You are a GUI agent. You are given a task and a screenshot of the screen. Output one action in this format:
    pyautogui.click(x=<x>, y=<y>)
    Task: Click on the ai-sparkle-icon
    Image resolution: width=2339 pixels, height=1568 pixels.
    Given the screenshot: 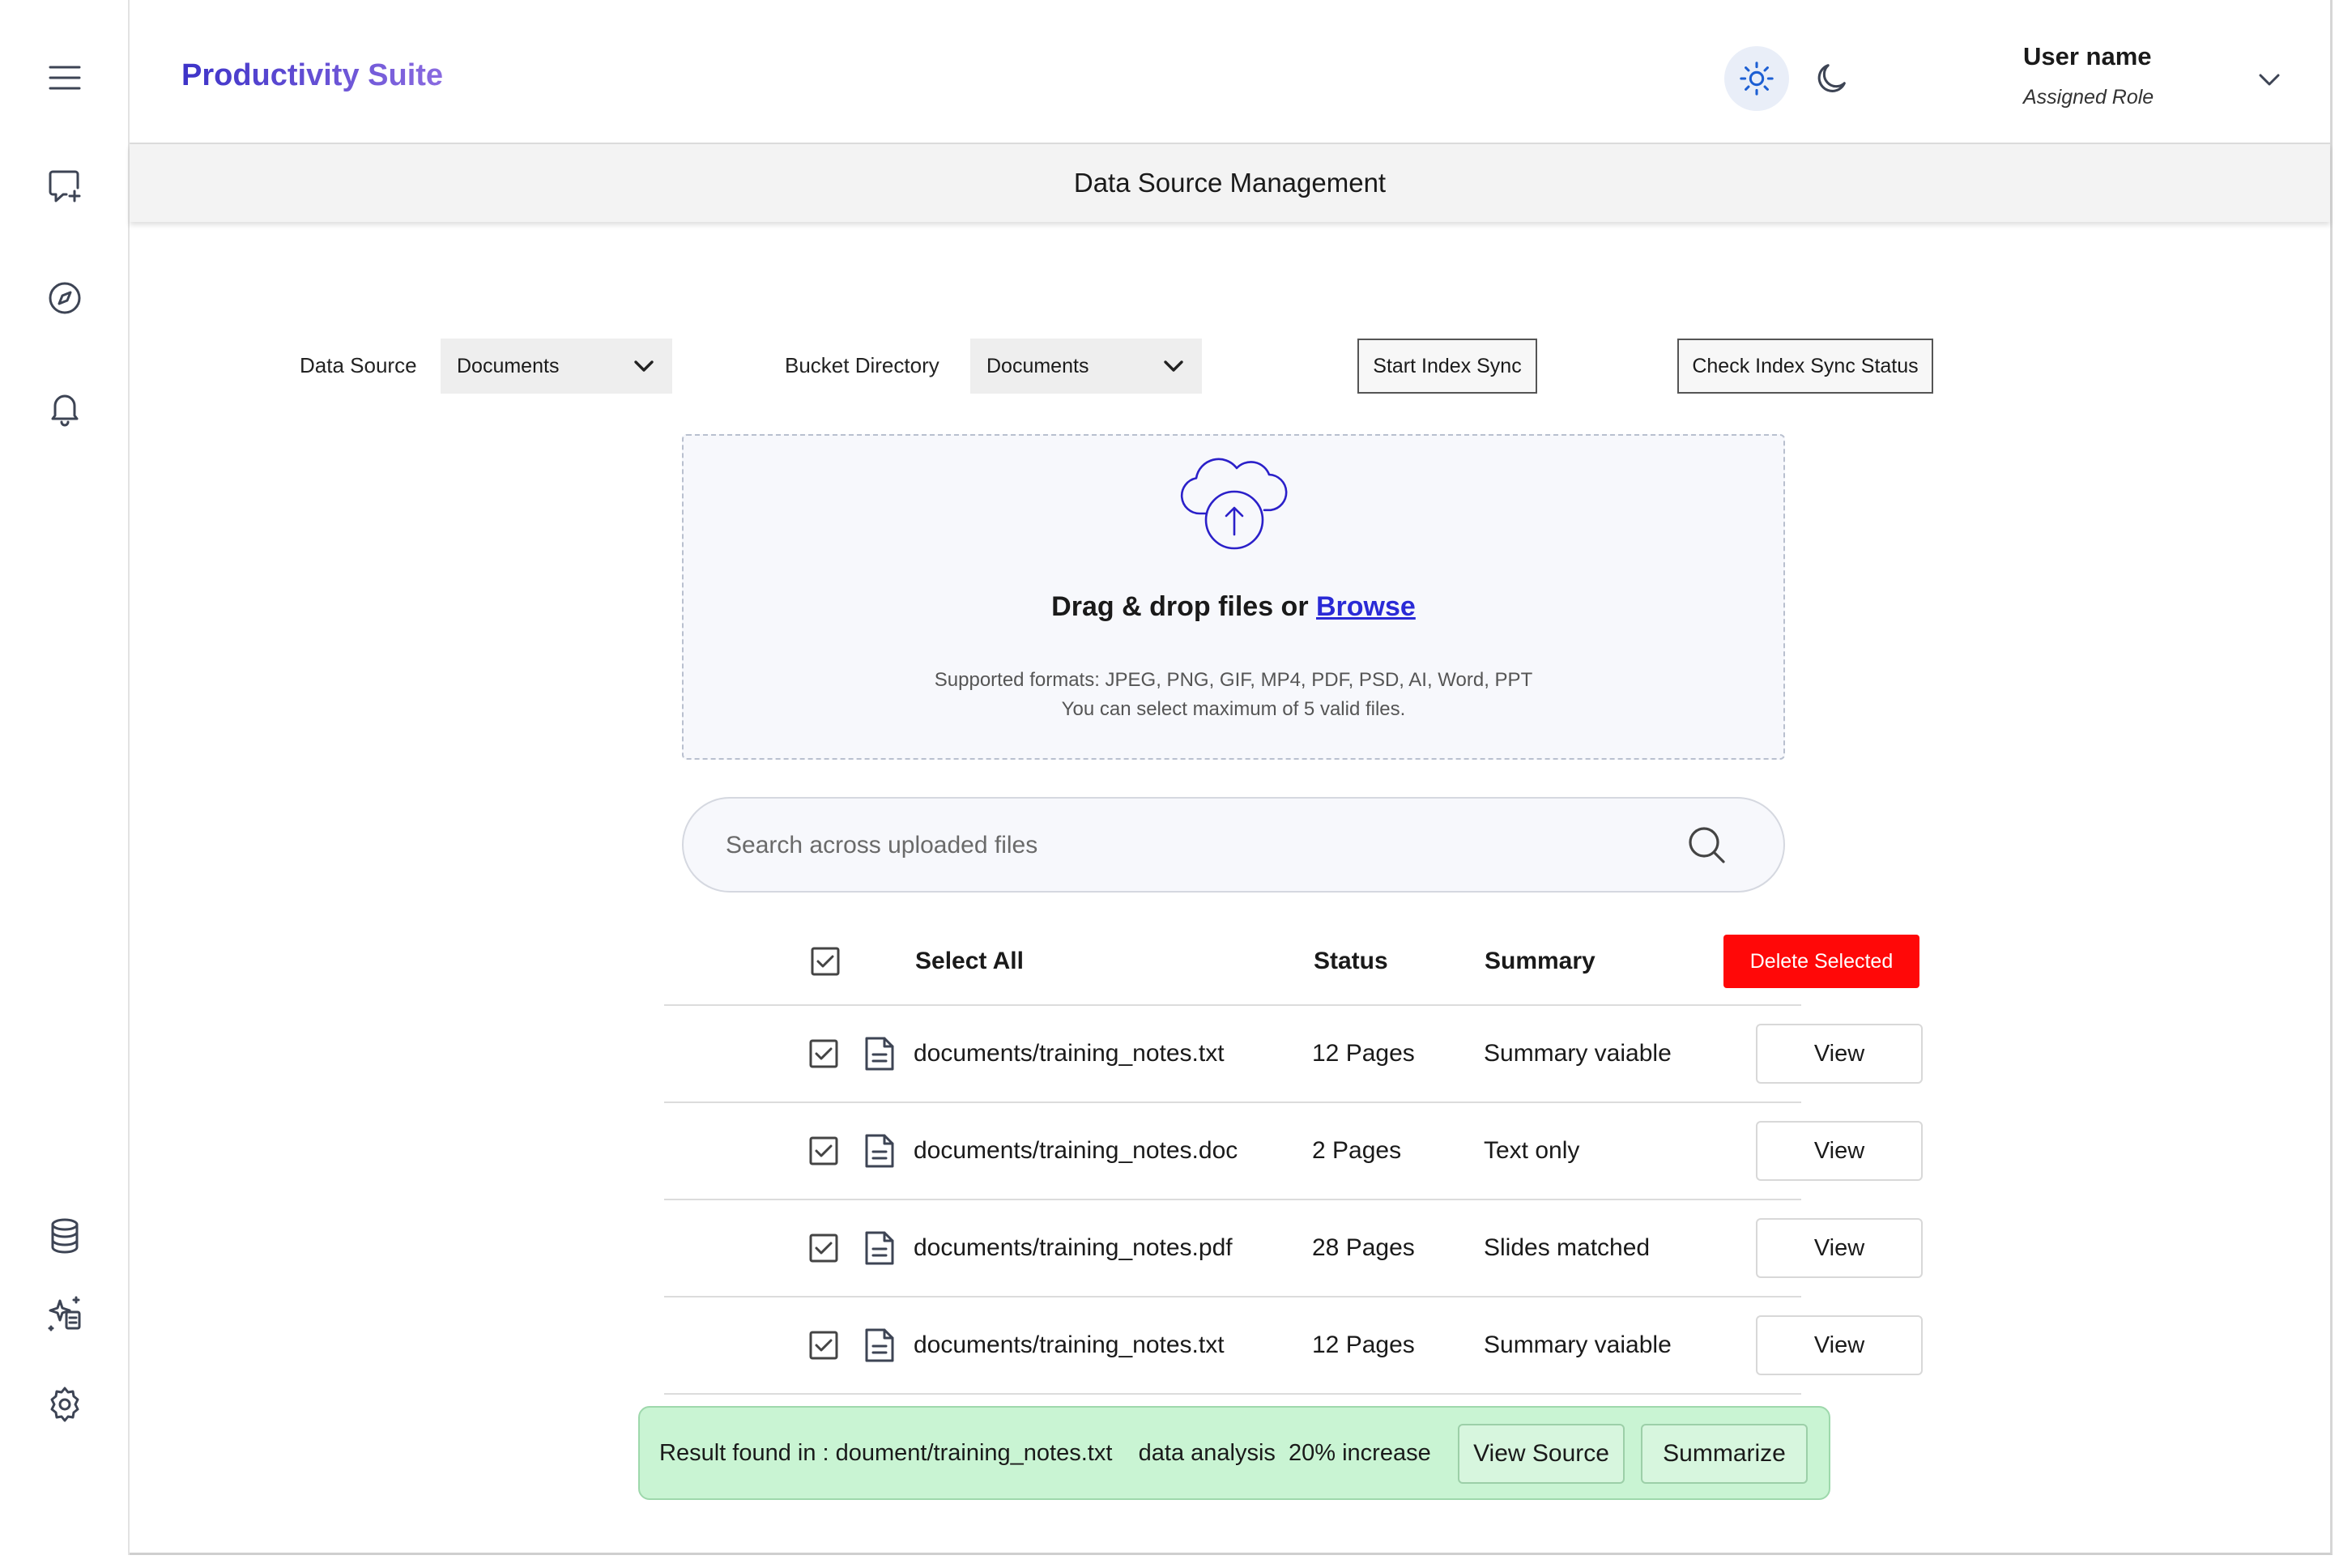 What is the action you would take?
    pyautogui.click(x=65, y=1314)
    